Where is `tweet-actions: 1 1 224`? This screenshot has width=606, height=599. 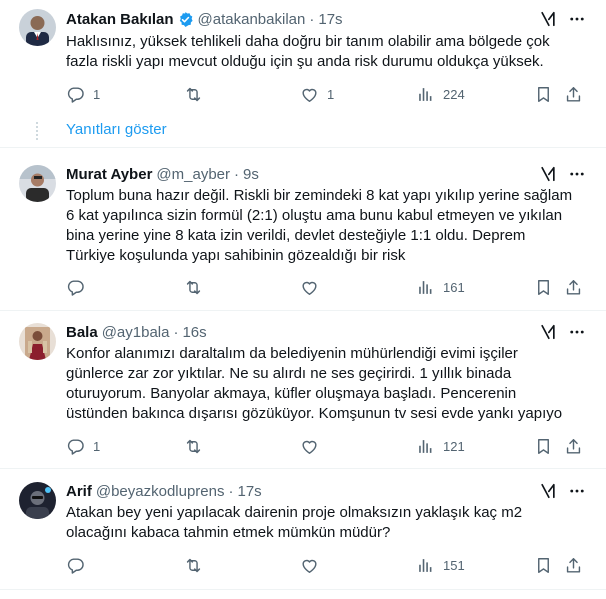
tweet-actions: 1 1 224 is located at coordinates (325, 94).